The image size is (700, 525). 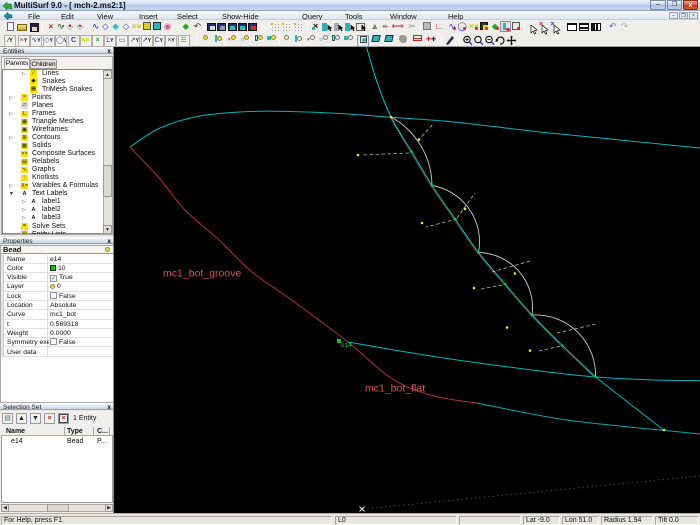 I want to click on svg-text: mc1_bot_groove, so click(x=202, y=274).